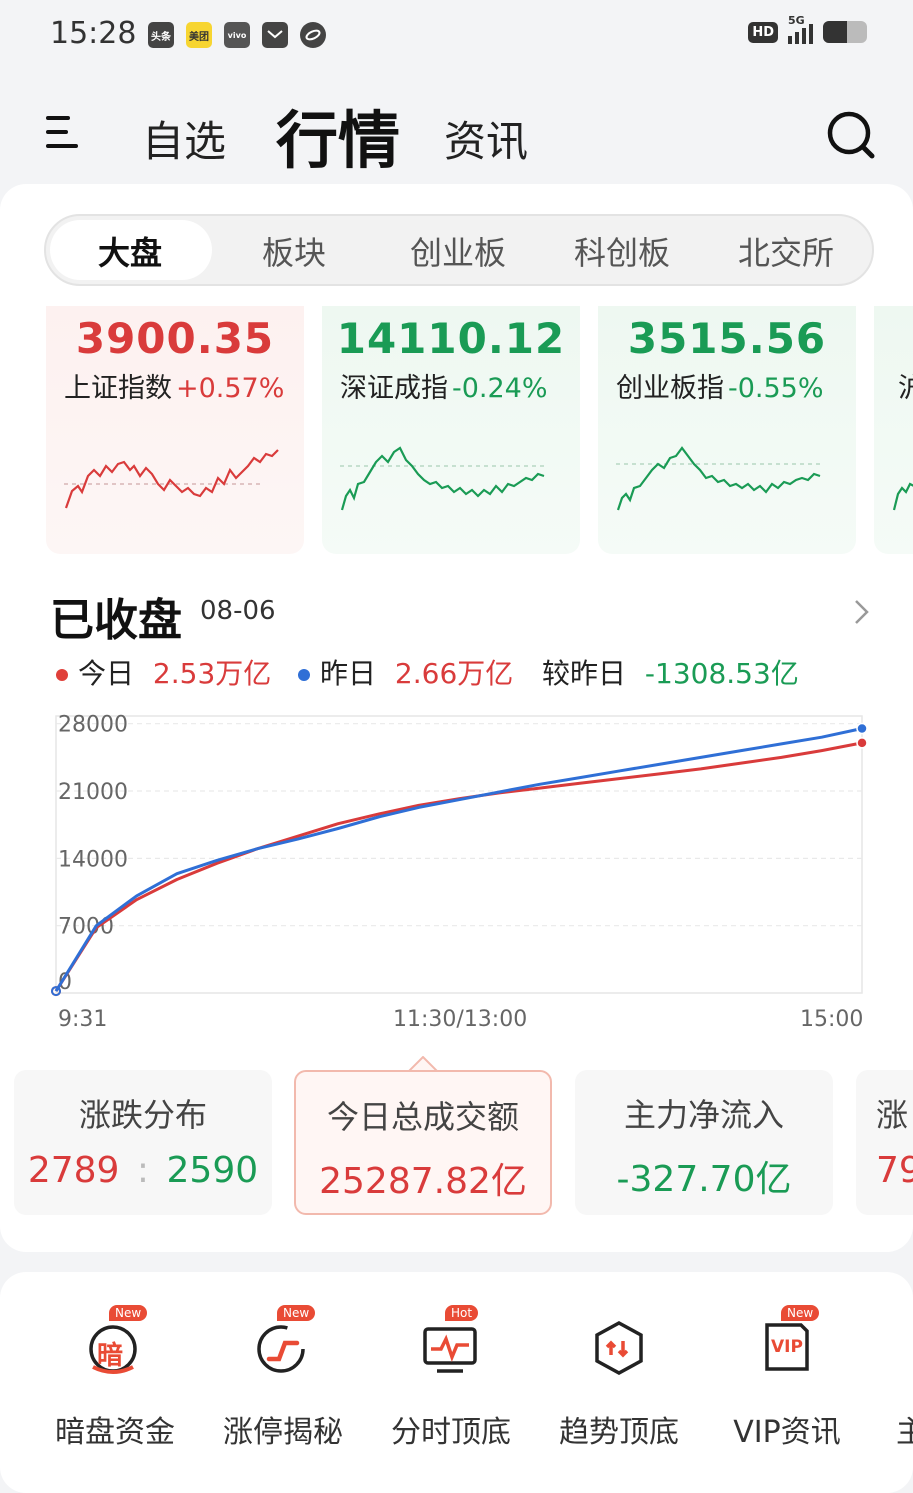 Image resolution: width=913 pixels, height=1493 pixels. What do you see at coordinates (73, 1170) in the screenshot?
I see `stat-up-count: 2789` at bounding box center [73, 1170].